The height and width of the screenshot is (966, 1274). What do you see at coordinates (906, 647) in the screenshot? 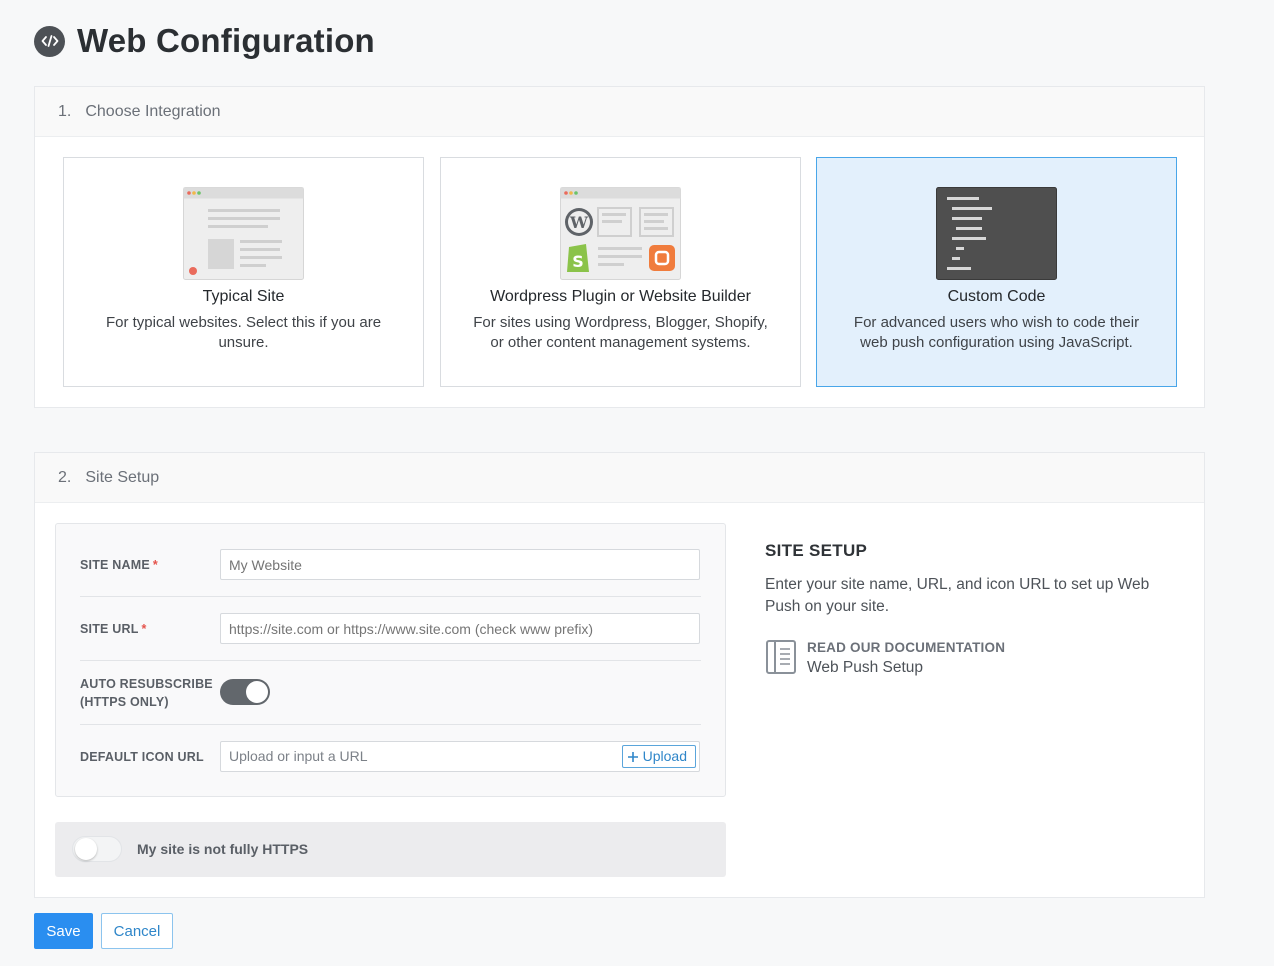
I see `documentation-heading: READ OUR DOCUMENTATION` at bounding box center [906, 647].